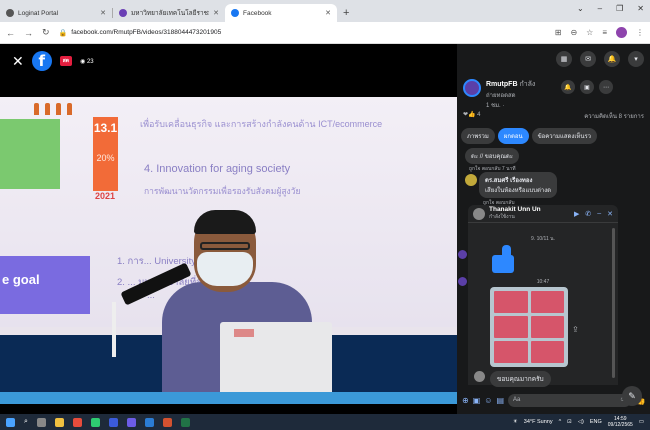  Describe the element at coordinates (636, 59) in the screenshot. I see `account-menu-icon: ▾` at that location.